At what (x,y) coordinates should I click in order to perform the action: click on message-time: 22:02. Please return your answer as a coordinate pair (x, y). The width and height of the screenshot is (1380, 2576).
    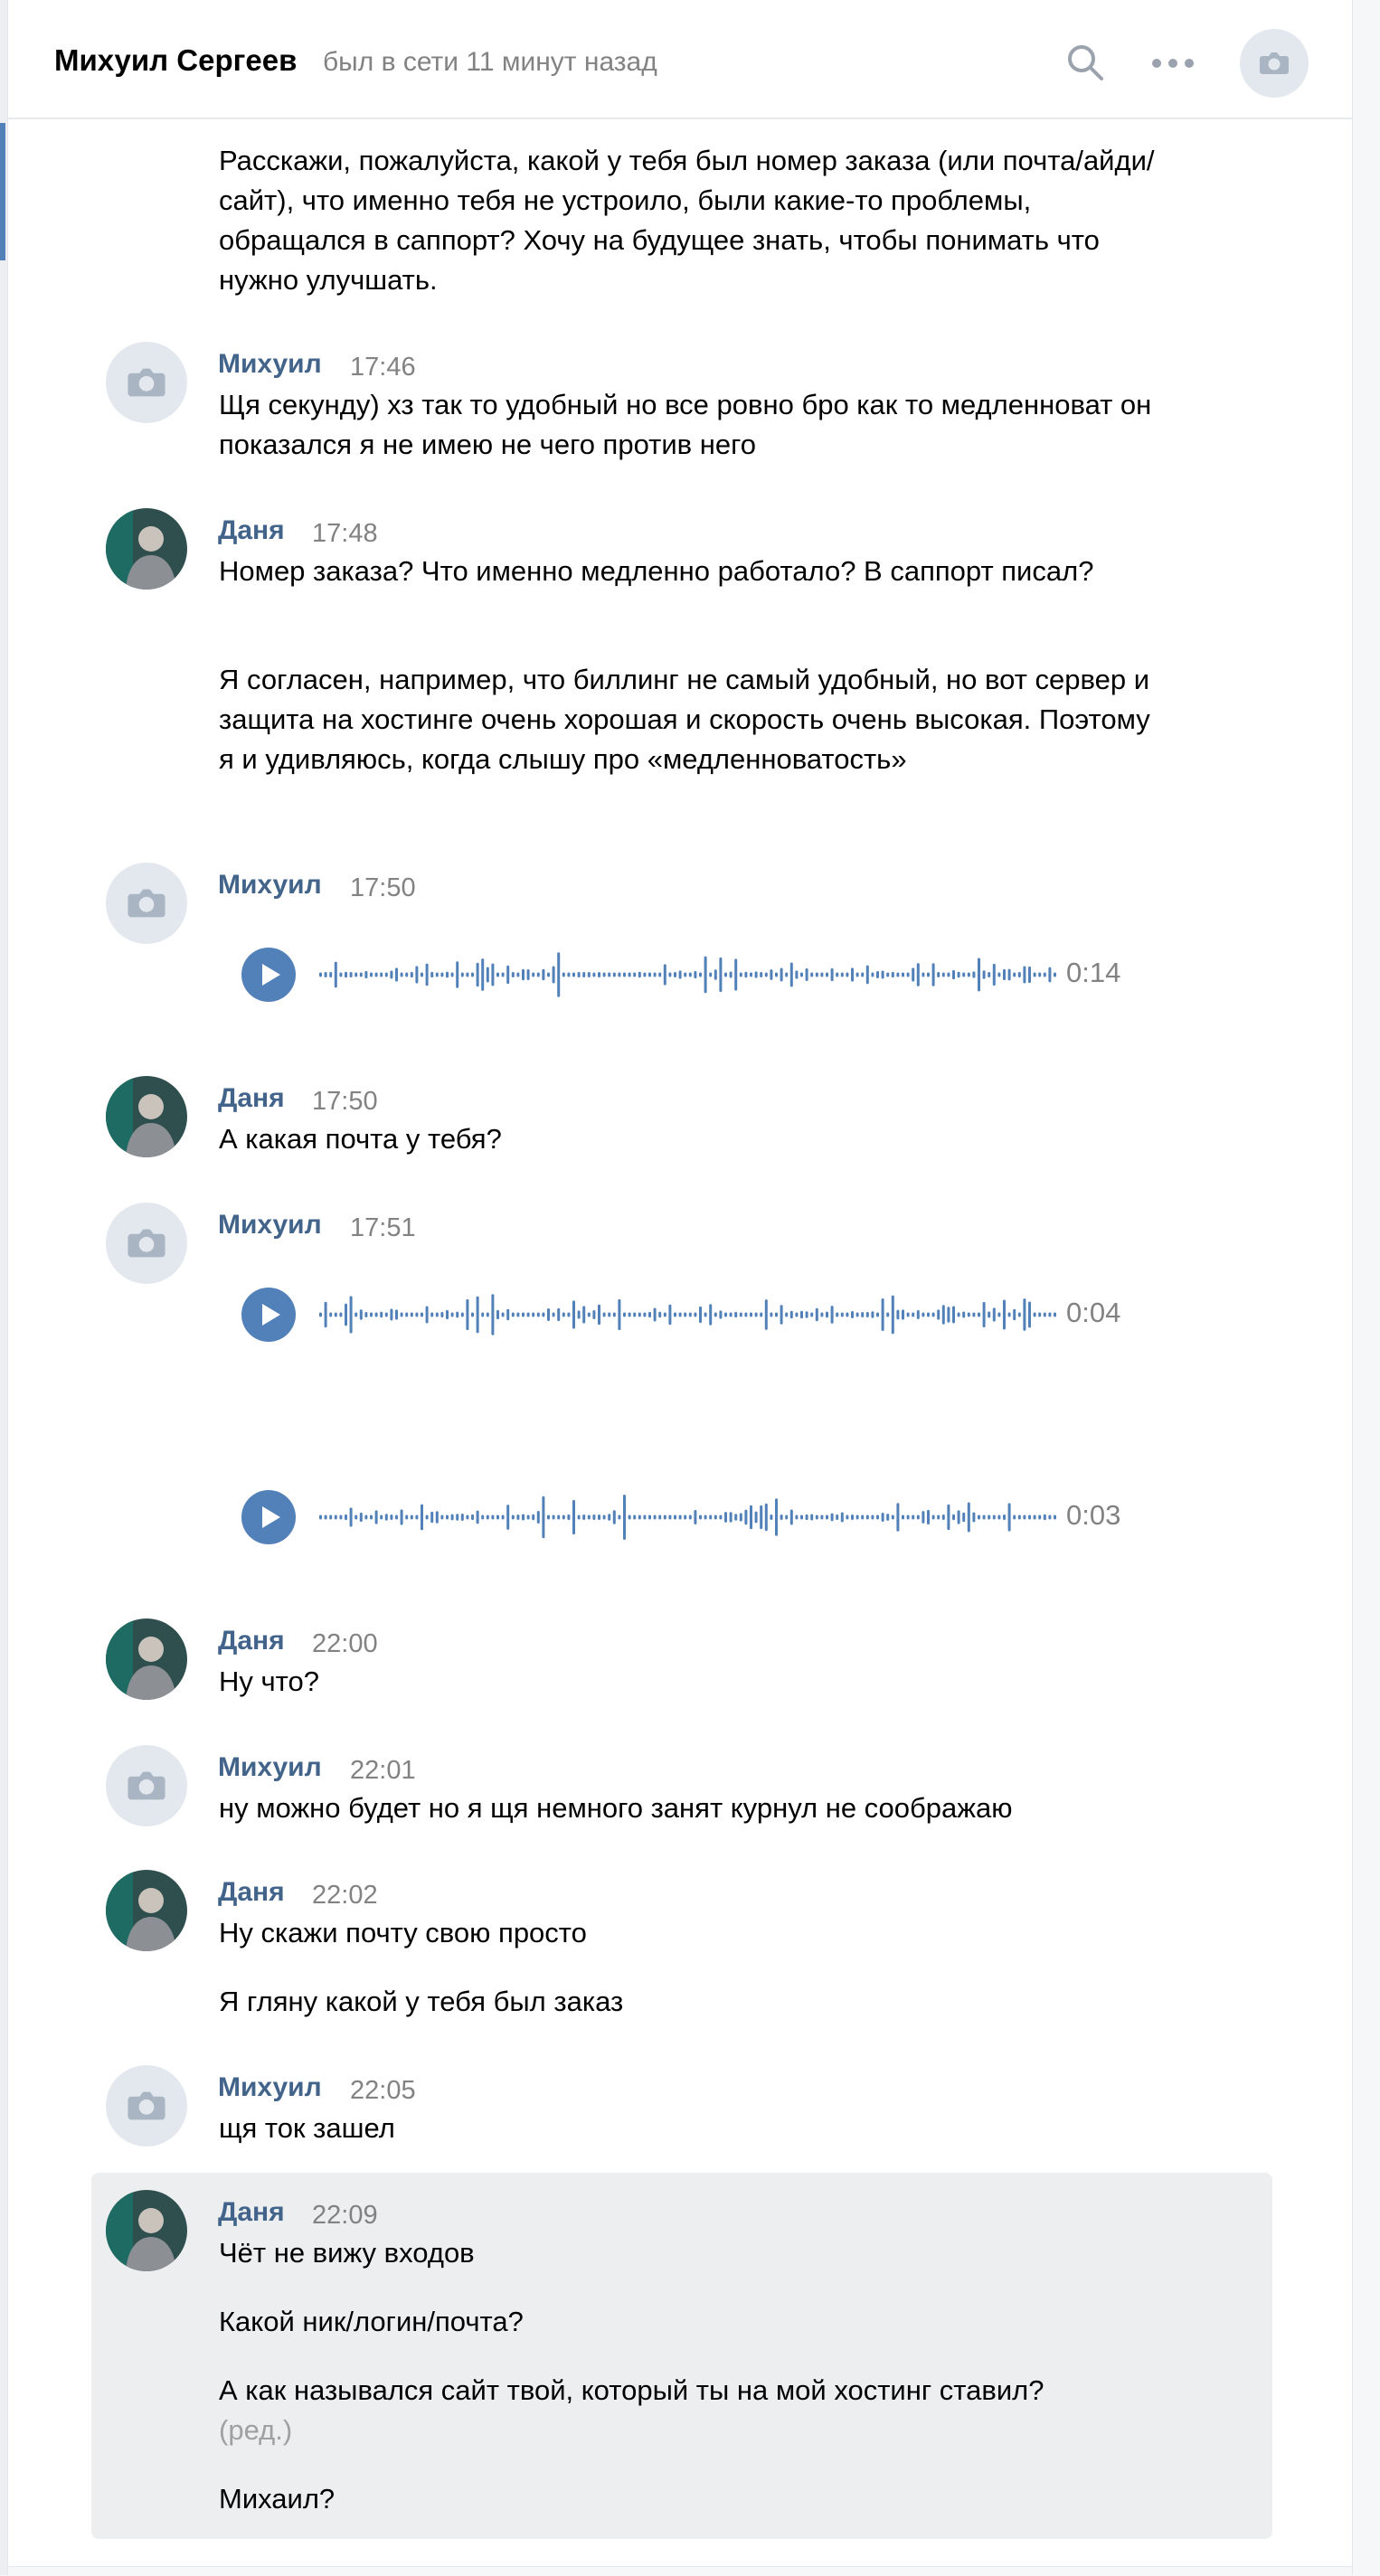
    Looking at the image, I should click on (345, 1896).